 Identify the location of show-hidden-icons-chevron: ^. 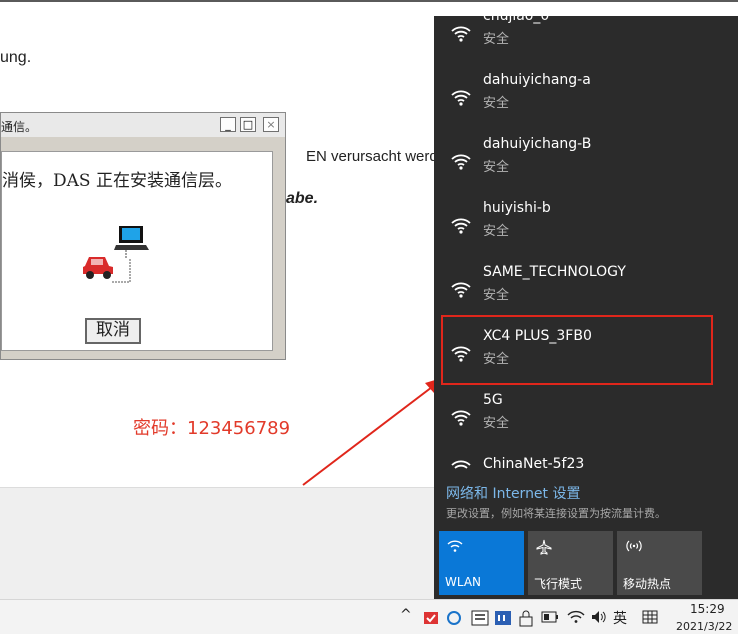
(406, 615).